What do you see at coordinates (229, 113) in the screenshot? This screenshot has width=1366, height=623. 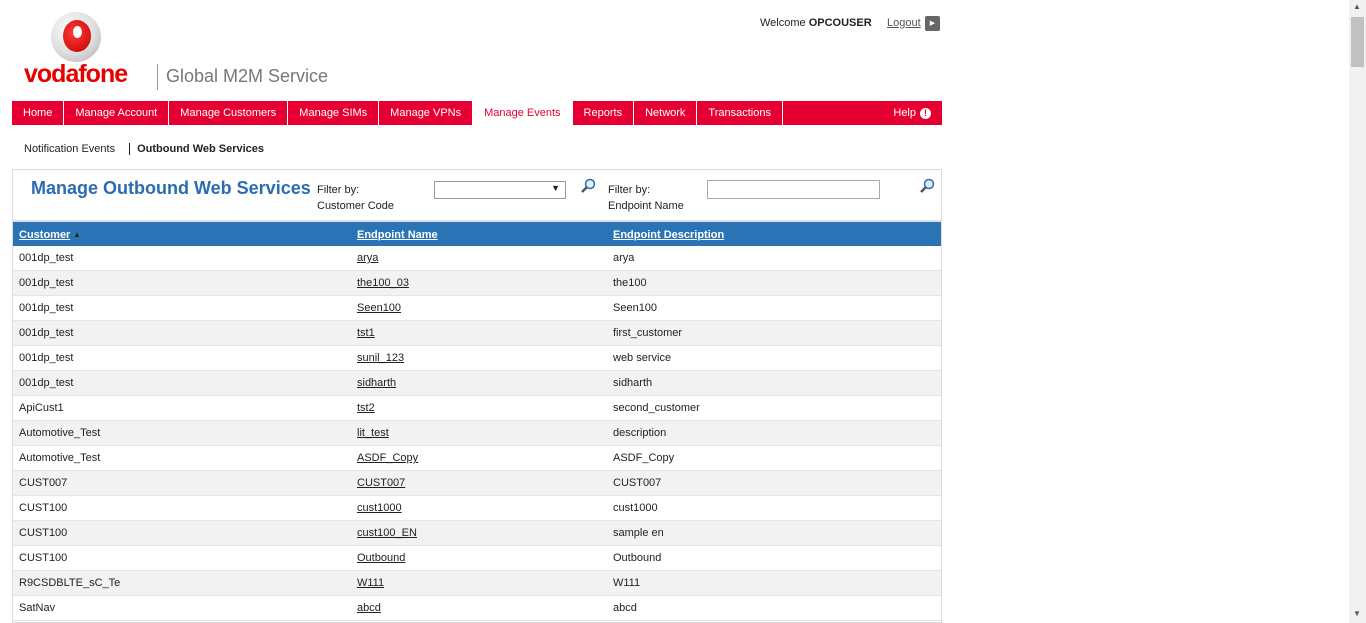 I see `nav-manage-customers: Manage Customers` at bounding box center [229, 113].